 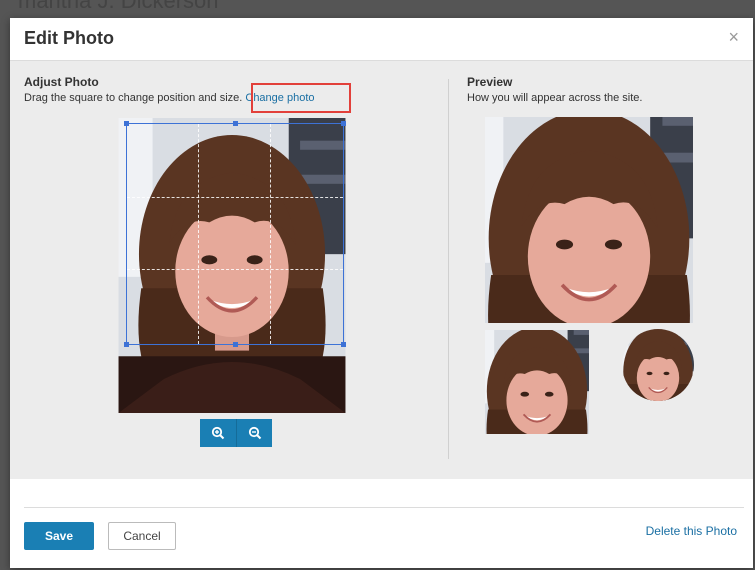 I want to click on zoom-out-icon, so click(x=254, y=433).